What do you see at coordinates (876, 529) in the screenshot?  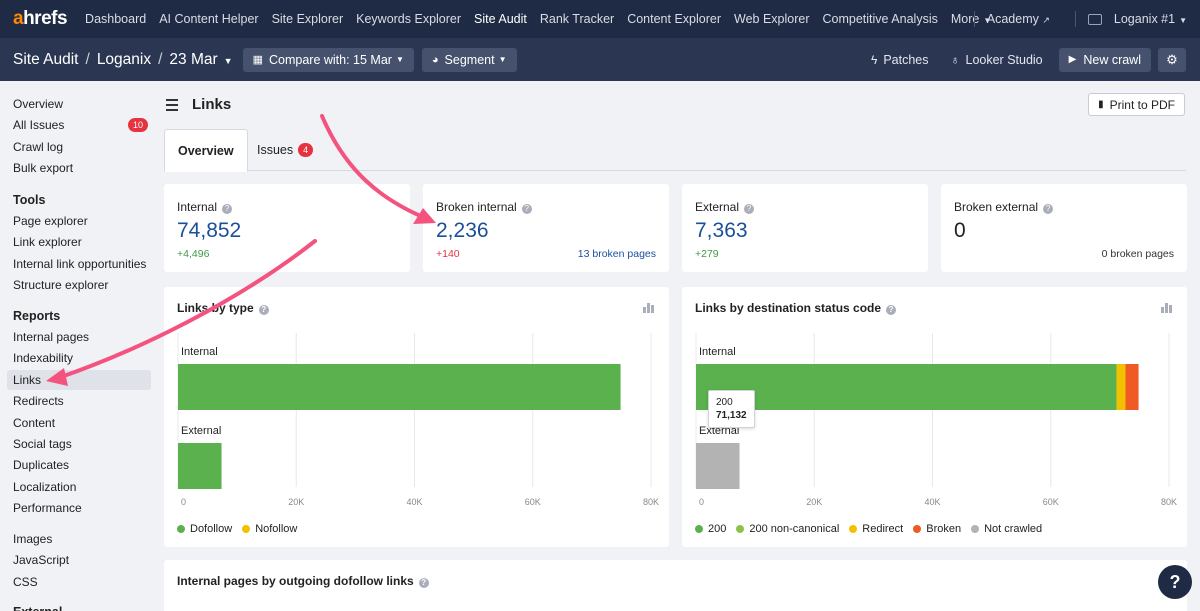 I see `legend-item-redirect: Redirect` at bounding box center [876, 529].